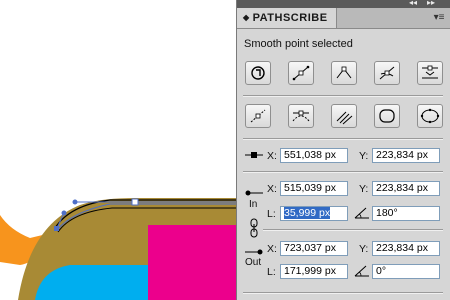 This screenshot has height=300, width=450. Describe the element at coordinates (271, 272) in the screenshot. I see `out-length-label: L:` at that location.